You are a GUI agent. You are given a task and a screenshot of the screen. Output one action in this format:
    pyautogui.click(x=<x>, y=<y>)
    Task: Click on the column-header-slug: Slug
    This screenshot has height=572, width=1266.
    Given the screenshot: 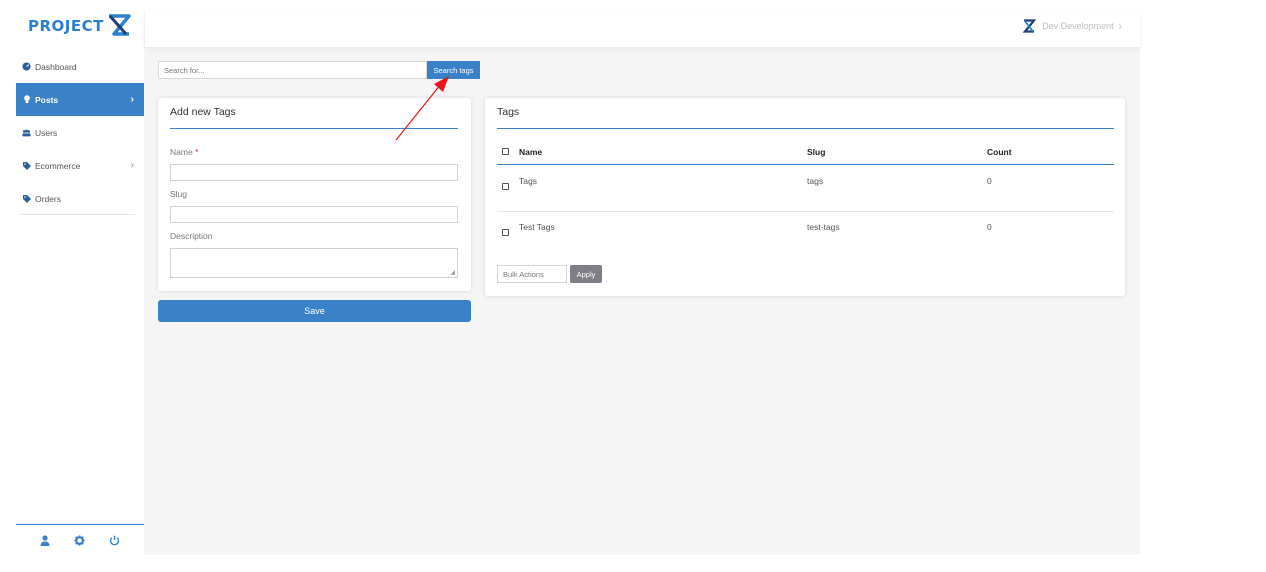 What is the action you would take?
    pyautogui.click(x=816, y=152)
    